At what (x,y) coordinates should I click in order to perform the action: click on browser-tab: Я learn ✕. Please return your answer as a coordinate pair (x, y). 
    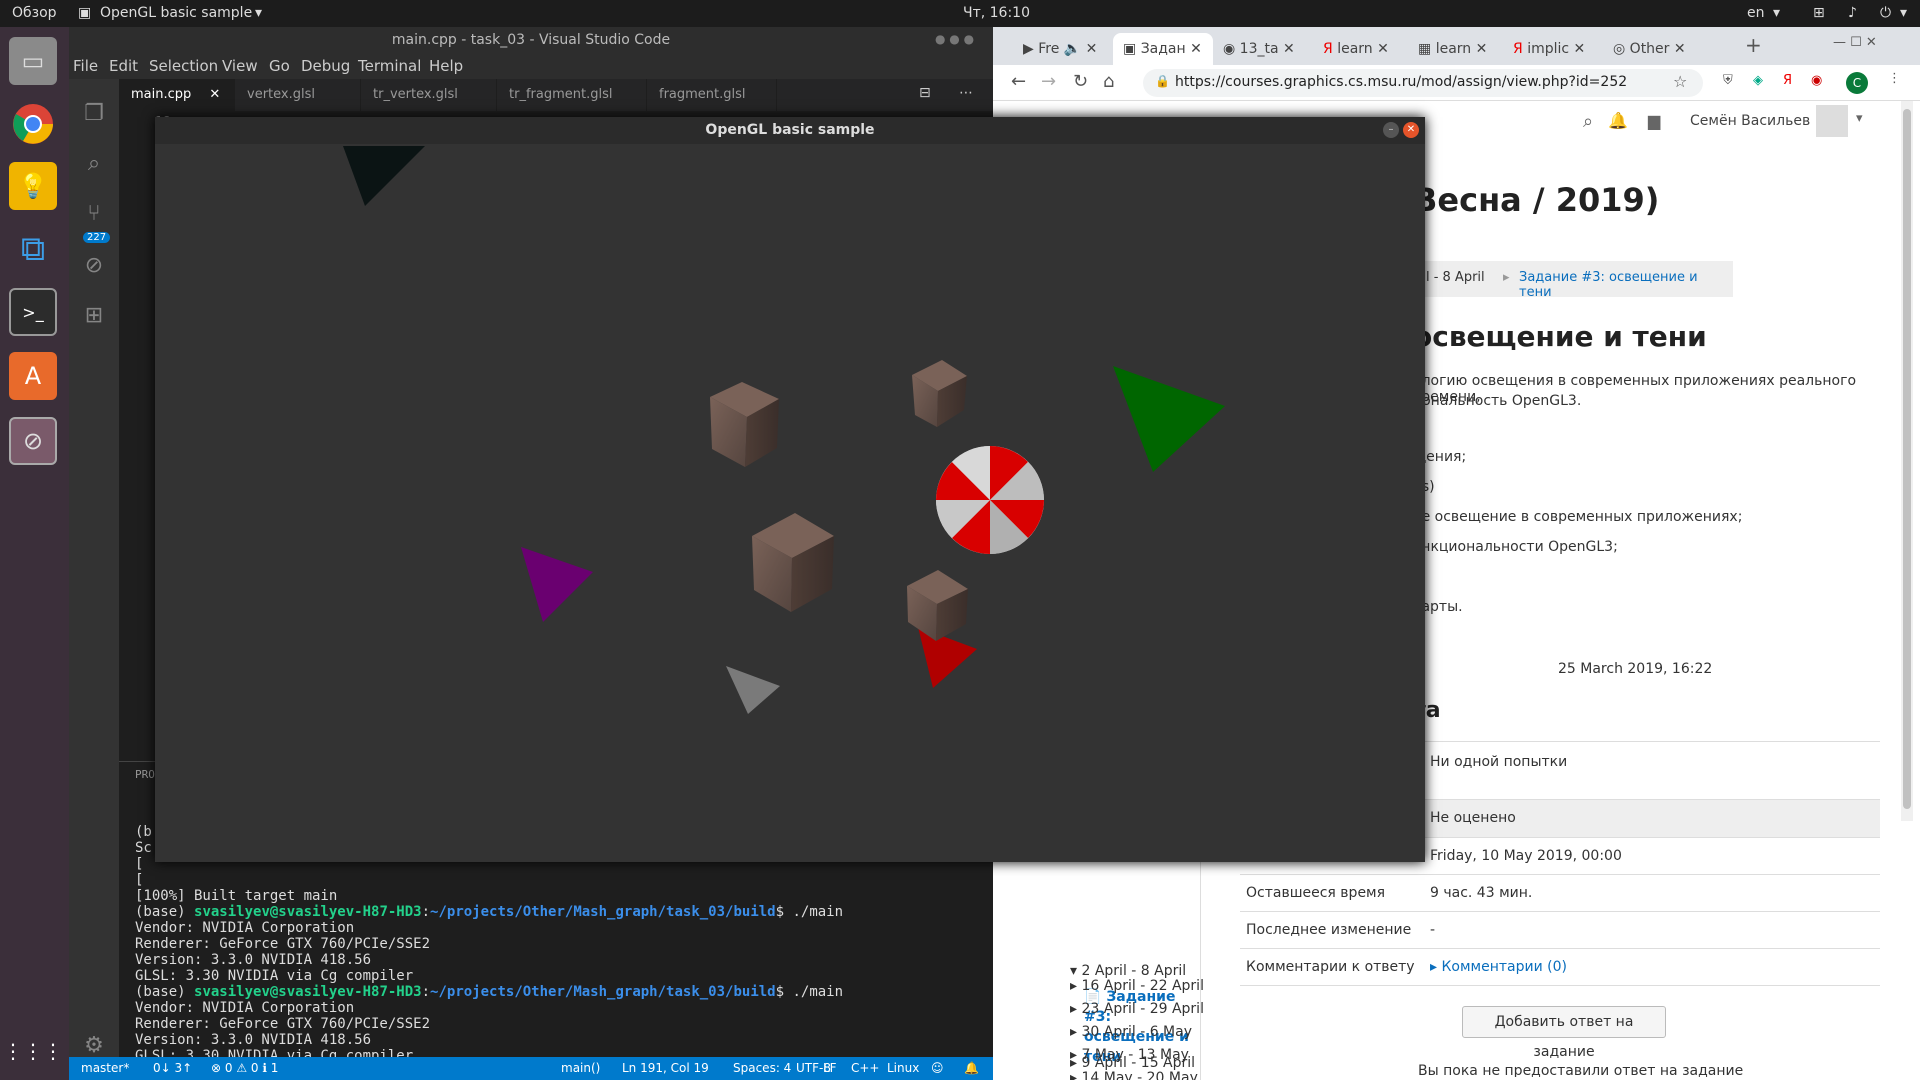
    Looking at the image, I should click on (1360, 49).